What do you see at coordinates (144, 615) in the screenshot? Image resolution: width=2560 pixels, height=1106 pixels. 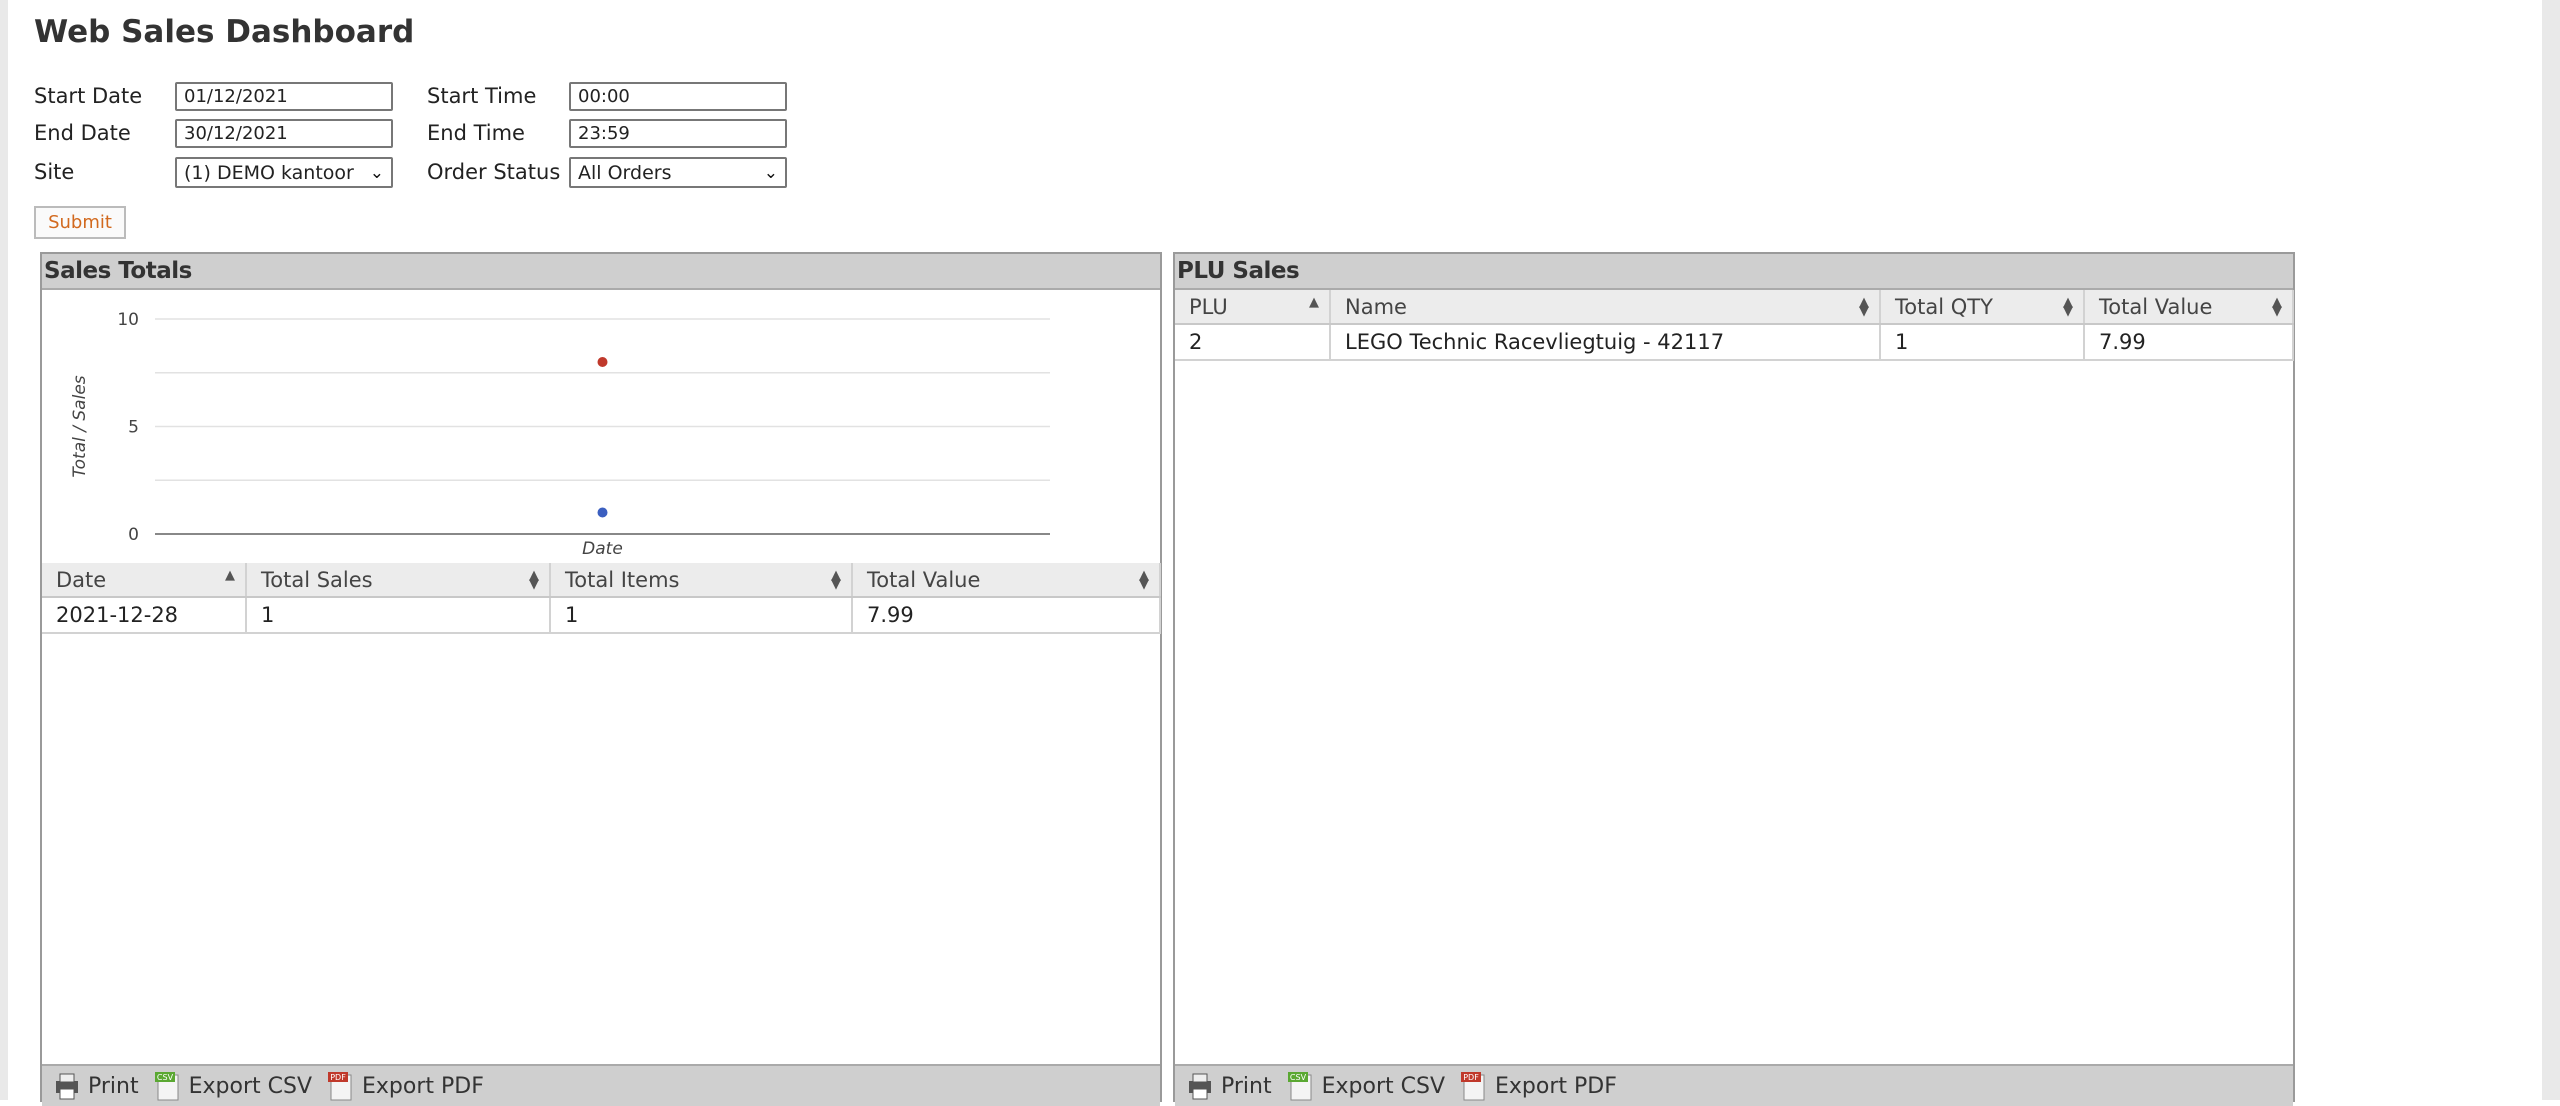 I see `cell-date: 2021-12-28` at bounding box center [144, 615].